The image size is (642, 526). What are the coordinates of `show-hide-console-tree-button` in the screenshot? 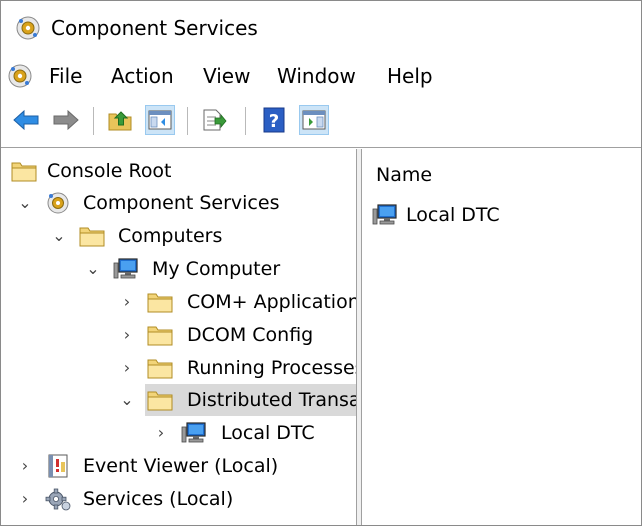 It's located at (160, 120).